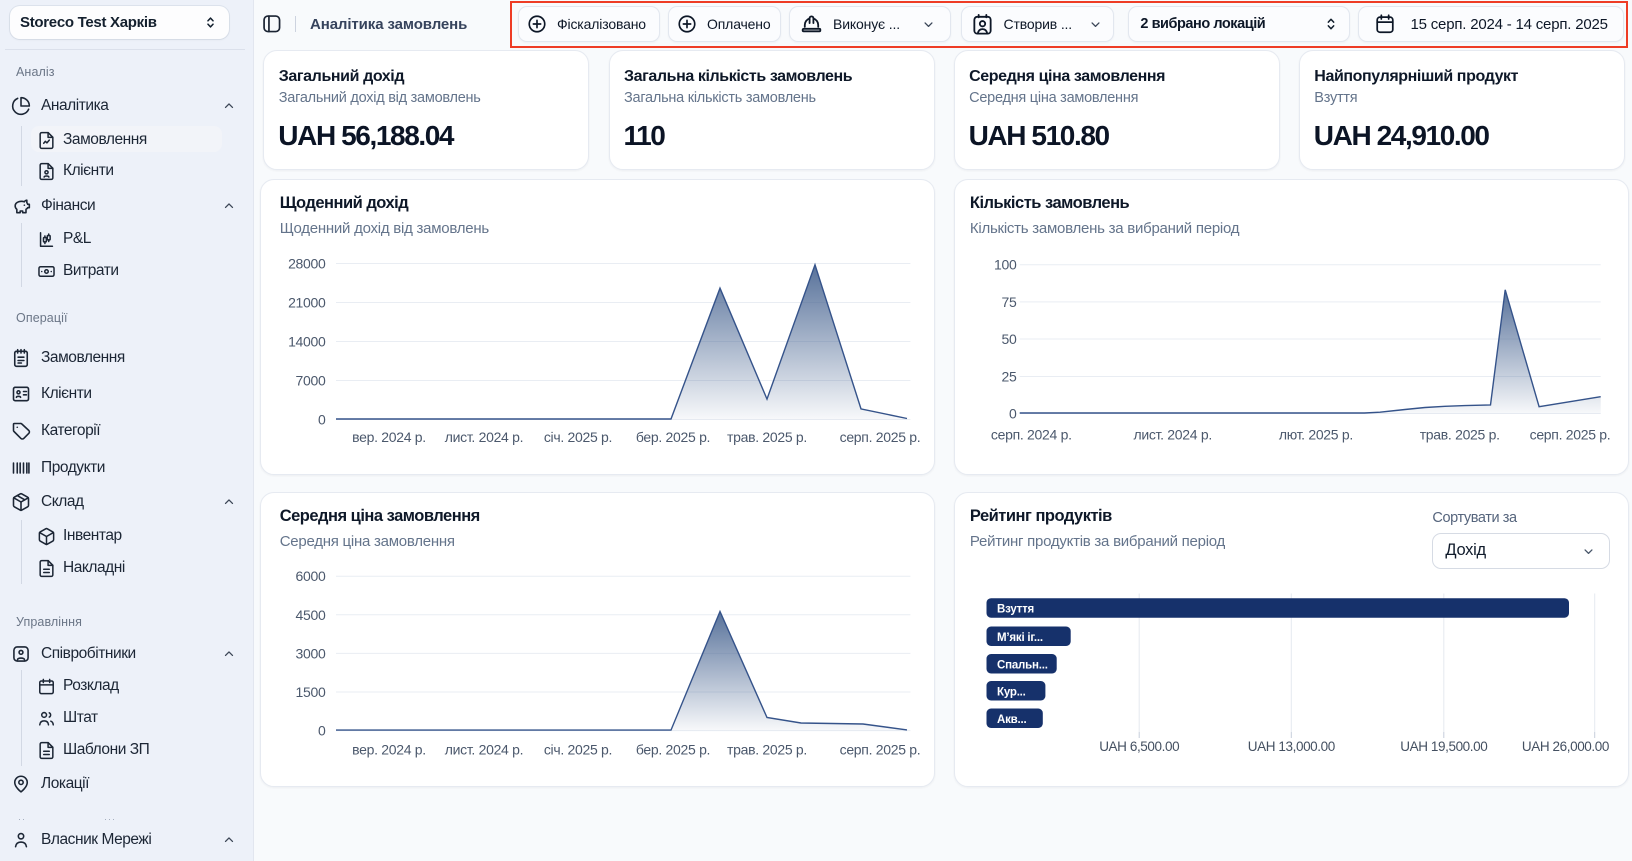  What do you see at coordinates (1316, 434) in the screenshot?
I see `svg-text: лют. 2025 р.` at bounding box center [1316, 434].